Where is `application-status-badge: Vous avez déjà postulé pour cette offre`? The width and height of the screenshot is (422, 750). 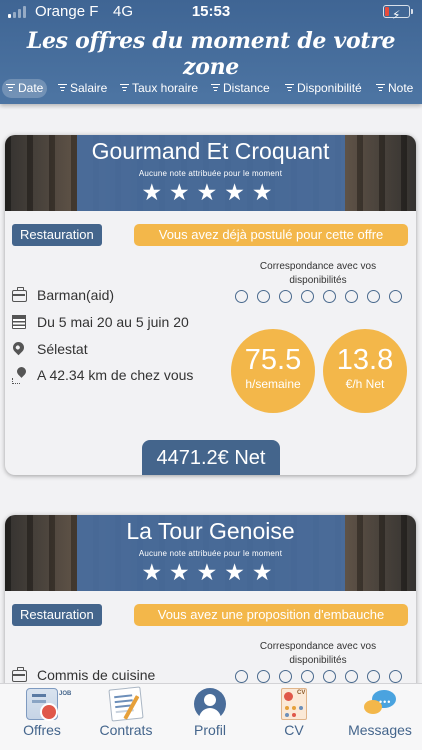 application-status-badge: Vous avez déjà postulé pour cette offre is located at coordinates (271, 235).